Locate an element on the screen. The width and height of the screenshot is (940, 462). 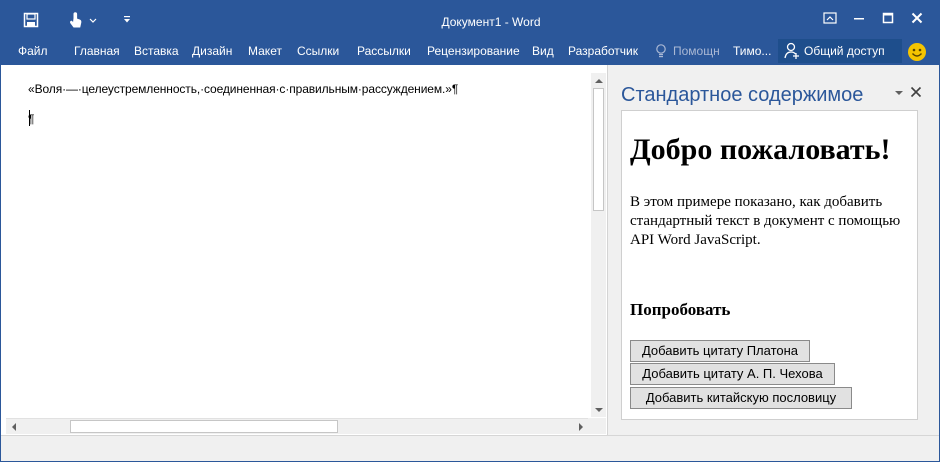
arrow-right-icon is located at coordinates (580, 426).